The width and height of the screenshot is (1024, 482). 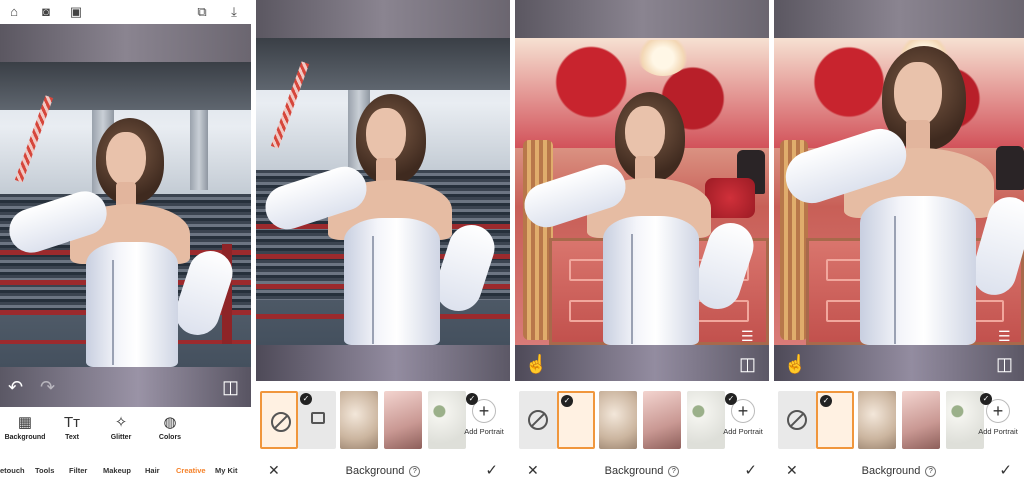 What do you see at coordinates (25, 422) in the screenshot?
I see `background-icon: ▦` at bounding box center [25, 422].